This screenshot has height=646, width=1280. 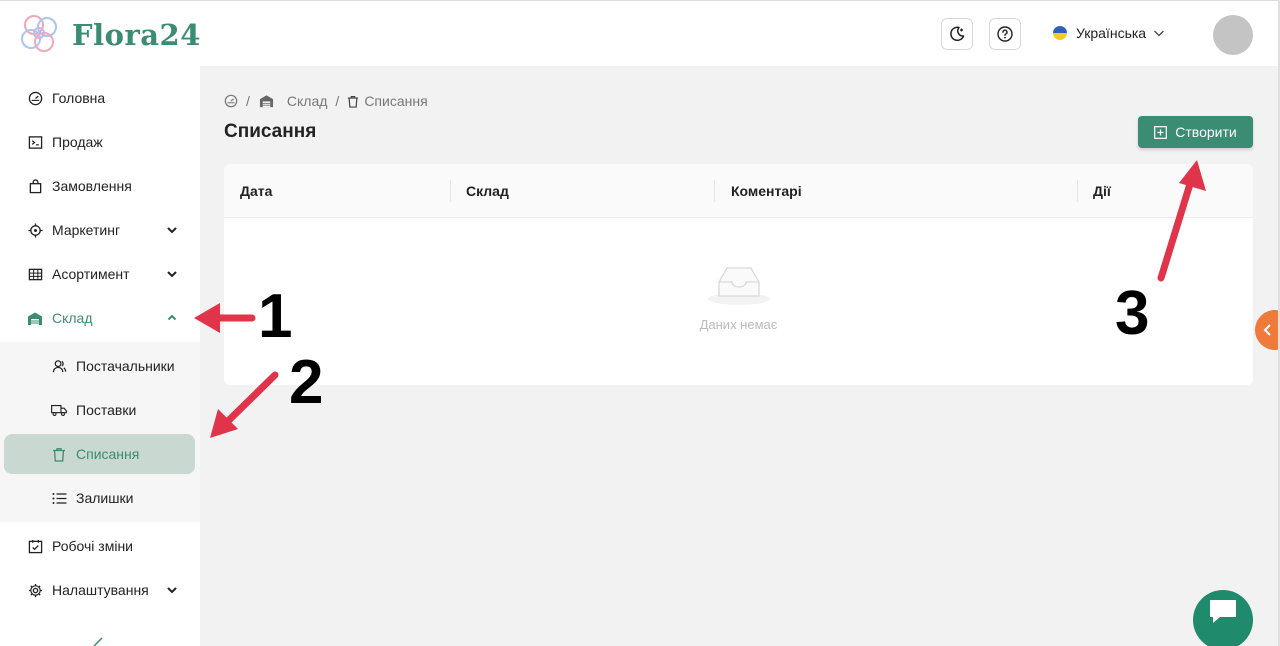 I want to click on column-header-actions: Дії, so click(x=1102, y=191).